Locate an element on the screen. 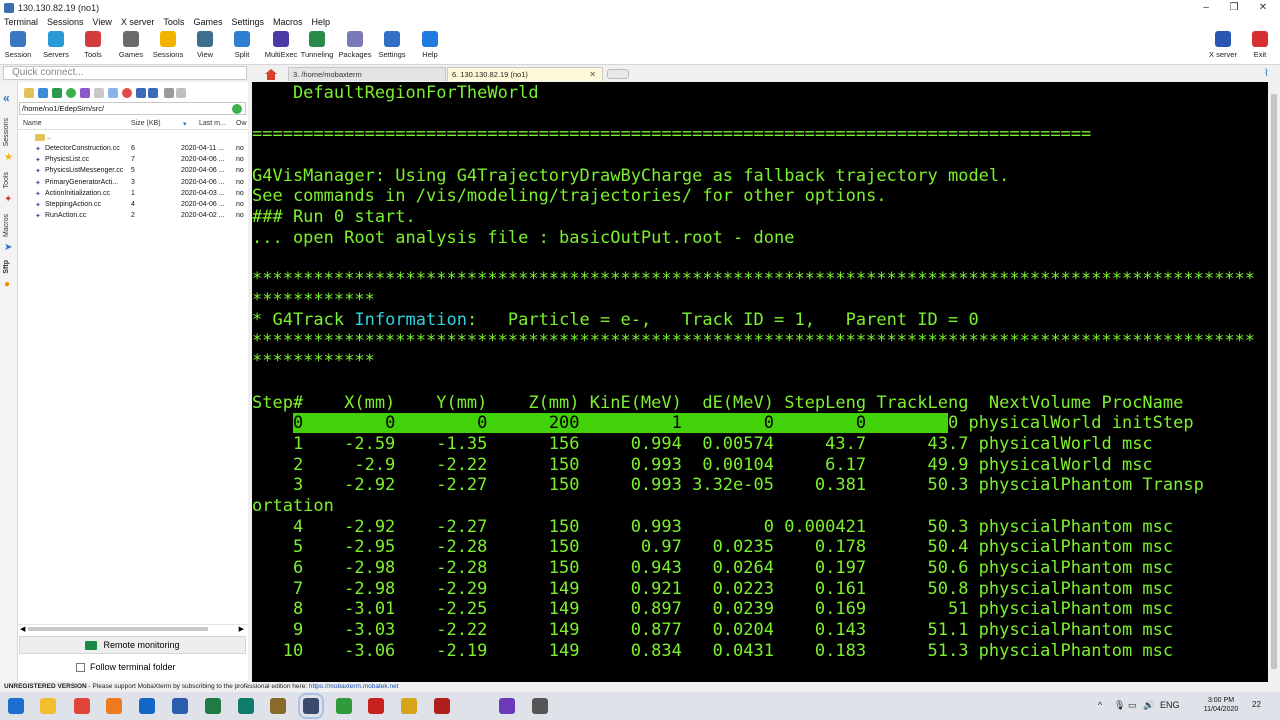 This screenshot has width=1280, height=720. file-row: ✦ SteppingAction.cc 4 2020-04-06 ... no is located at coordinates (133, 205).